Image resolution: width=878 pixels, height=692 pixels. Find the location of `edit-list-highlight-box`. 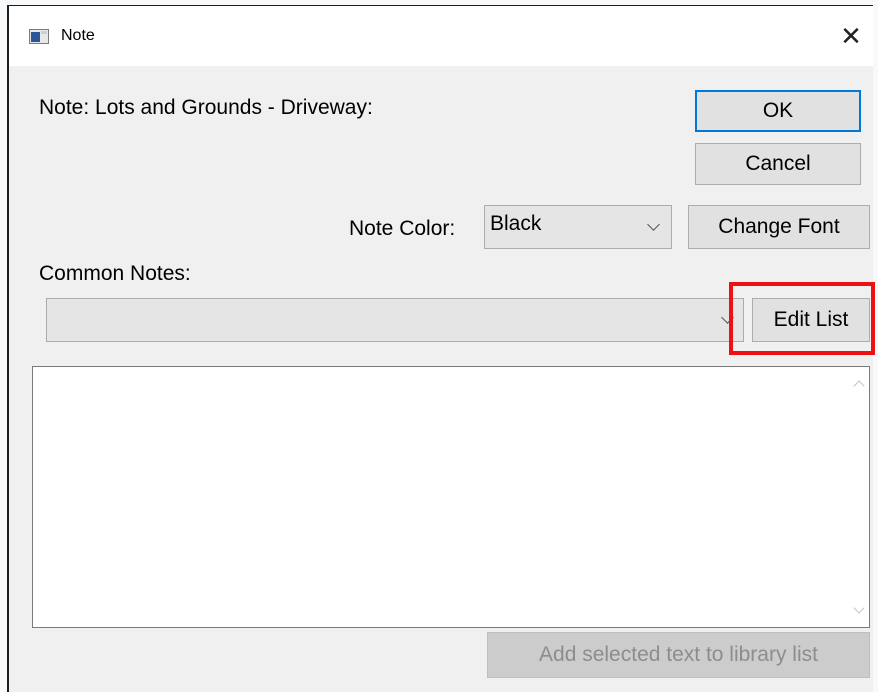

edit-list-highlight-box is located at coordinates (802, 318).